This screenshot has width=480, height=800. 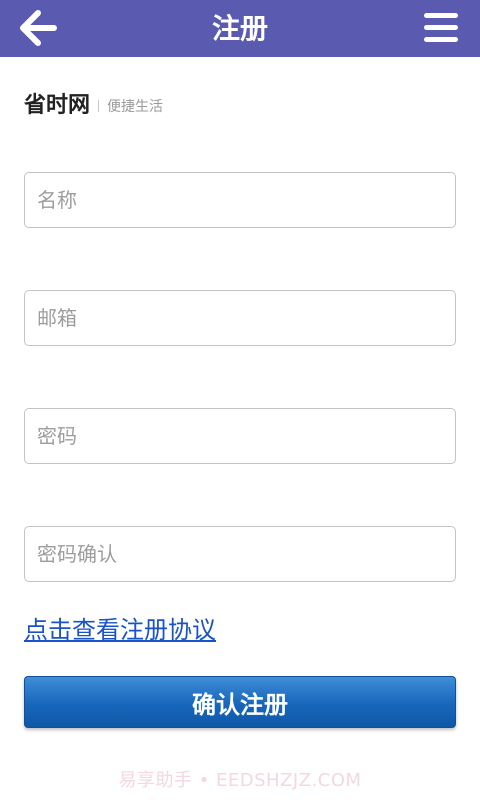 What do you see at coordinates (240, 780) in the screenshot?
I see `watermark: 易享助手 • EEDSHZJZ.COM` at bounding box center [240, 780].